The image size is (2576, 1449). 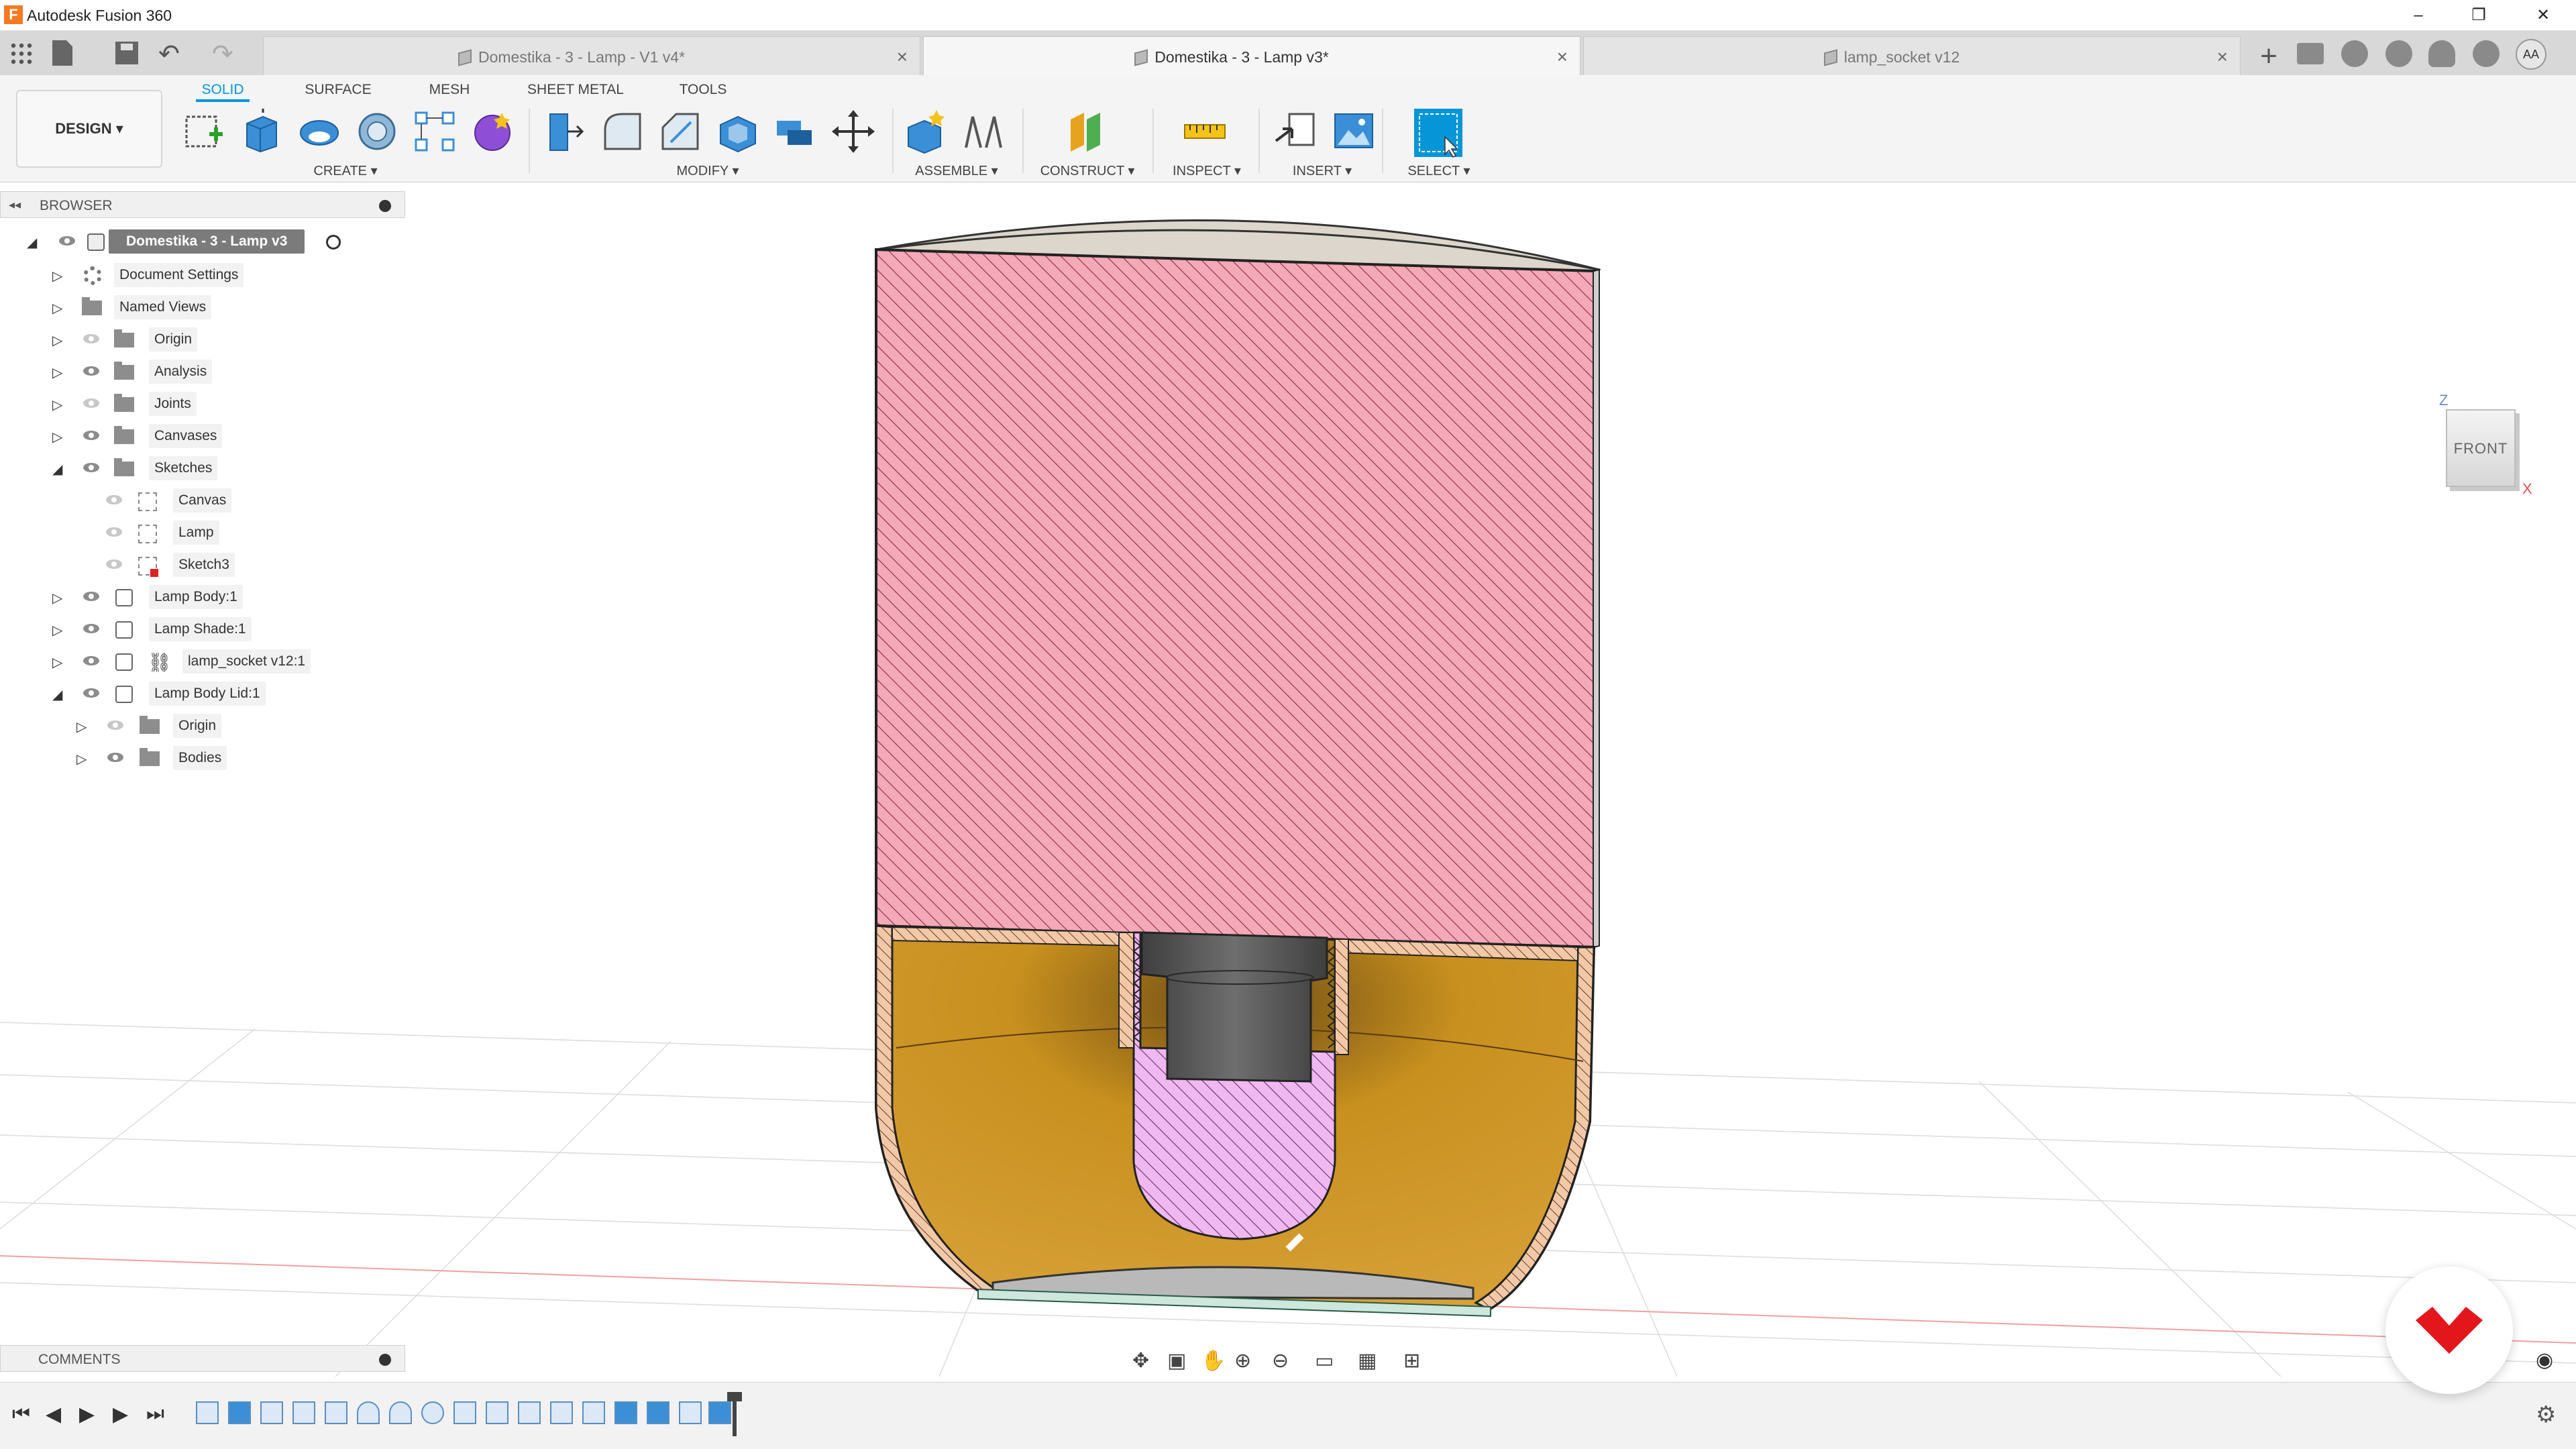 What do you see at coordinates (1322, 170) in the screenshot?
I see `insert-menu: INSERT ▾` at bounding box center [1322, 170].